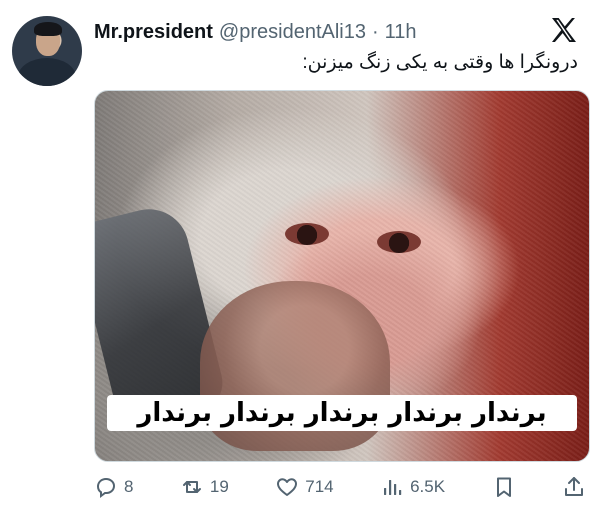 This screenshot has height=514, width=600. What do you see at coordinates (399, 242) in the screenshot?
I see `image-eye-right` at bounding box center [399, 242].